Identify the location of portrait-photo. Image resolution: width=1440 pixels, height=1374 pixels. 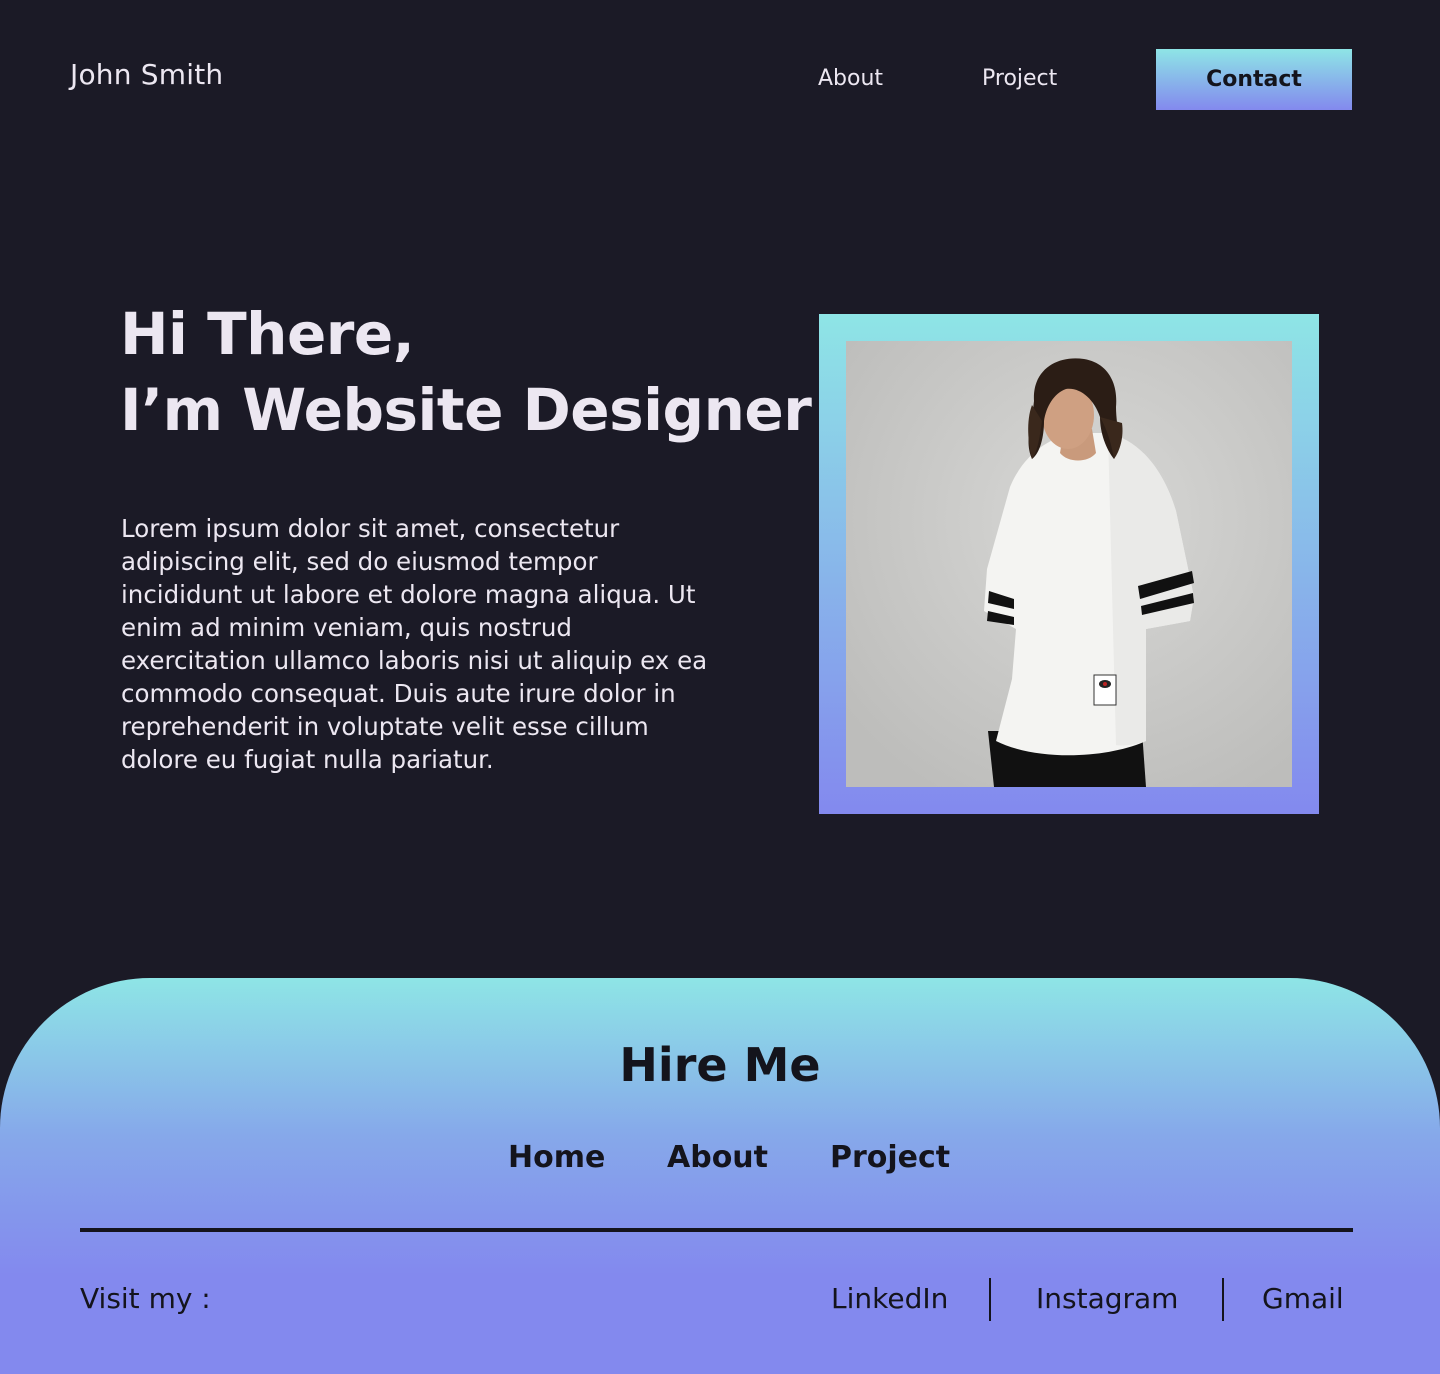
(1069, 564).